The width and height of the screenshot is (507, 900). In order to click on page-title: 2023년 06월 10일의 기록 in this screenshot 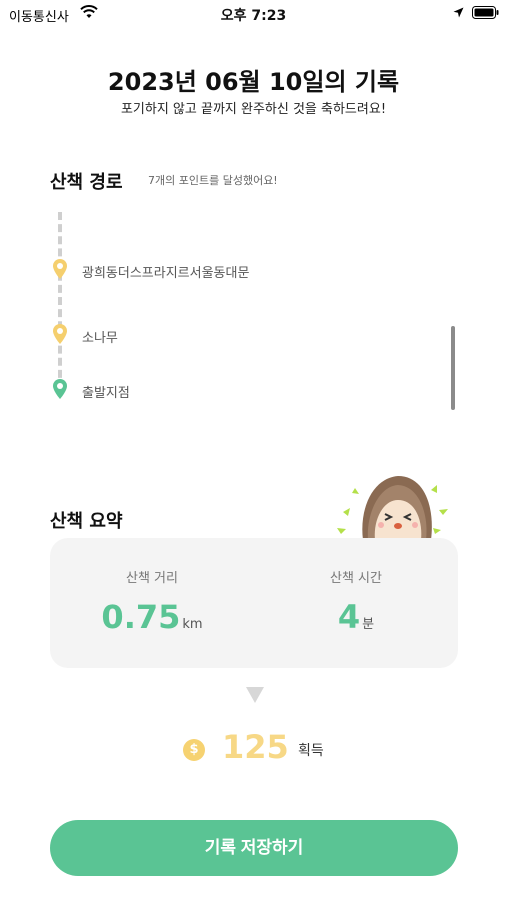, I will do `click(253, 82)`.